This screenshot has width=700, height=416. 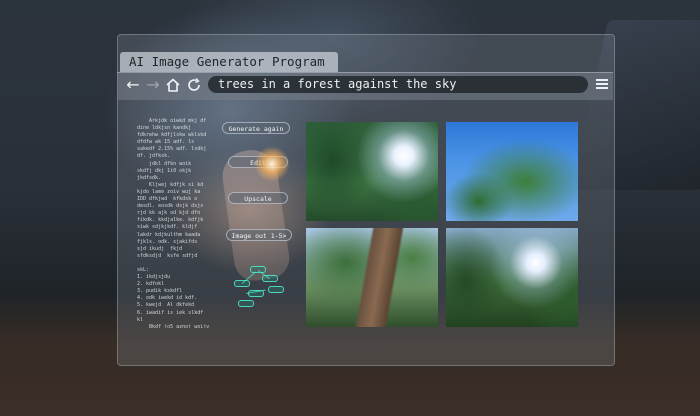 I want to click on image-count-button: Image out 1-5>, so click(x=259, y=235).